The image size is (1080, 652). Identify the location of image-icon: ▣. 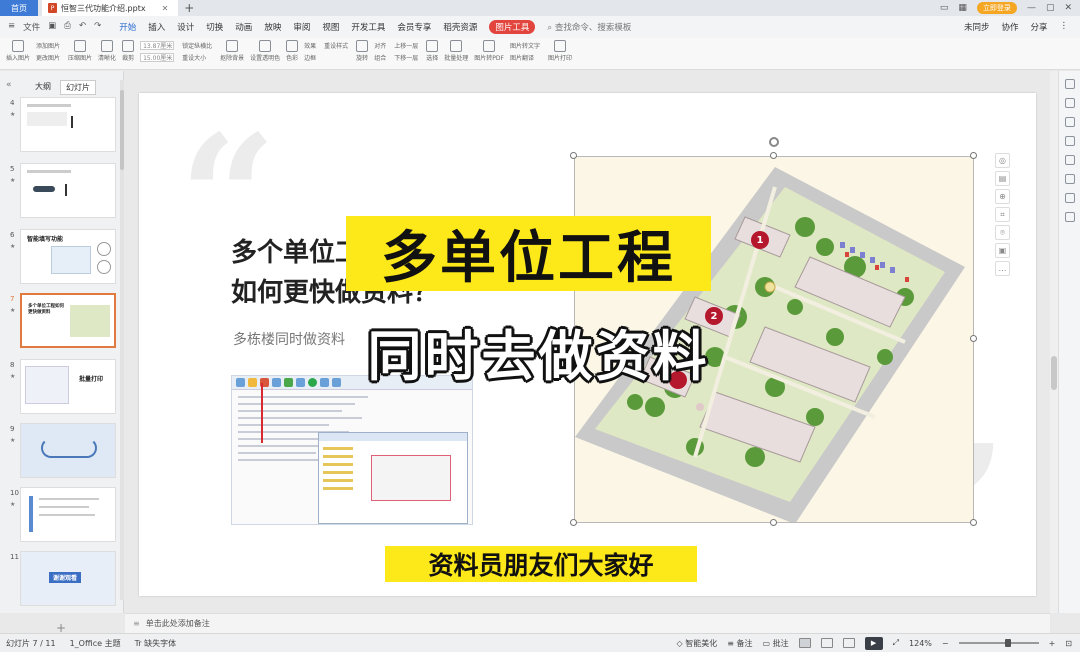
(1002, 250).